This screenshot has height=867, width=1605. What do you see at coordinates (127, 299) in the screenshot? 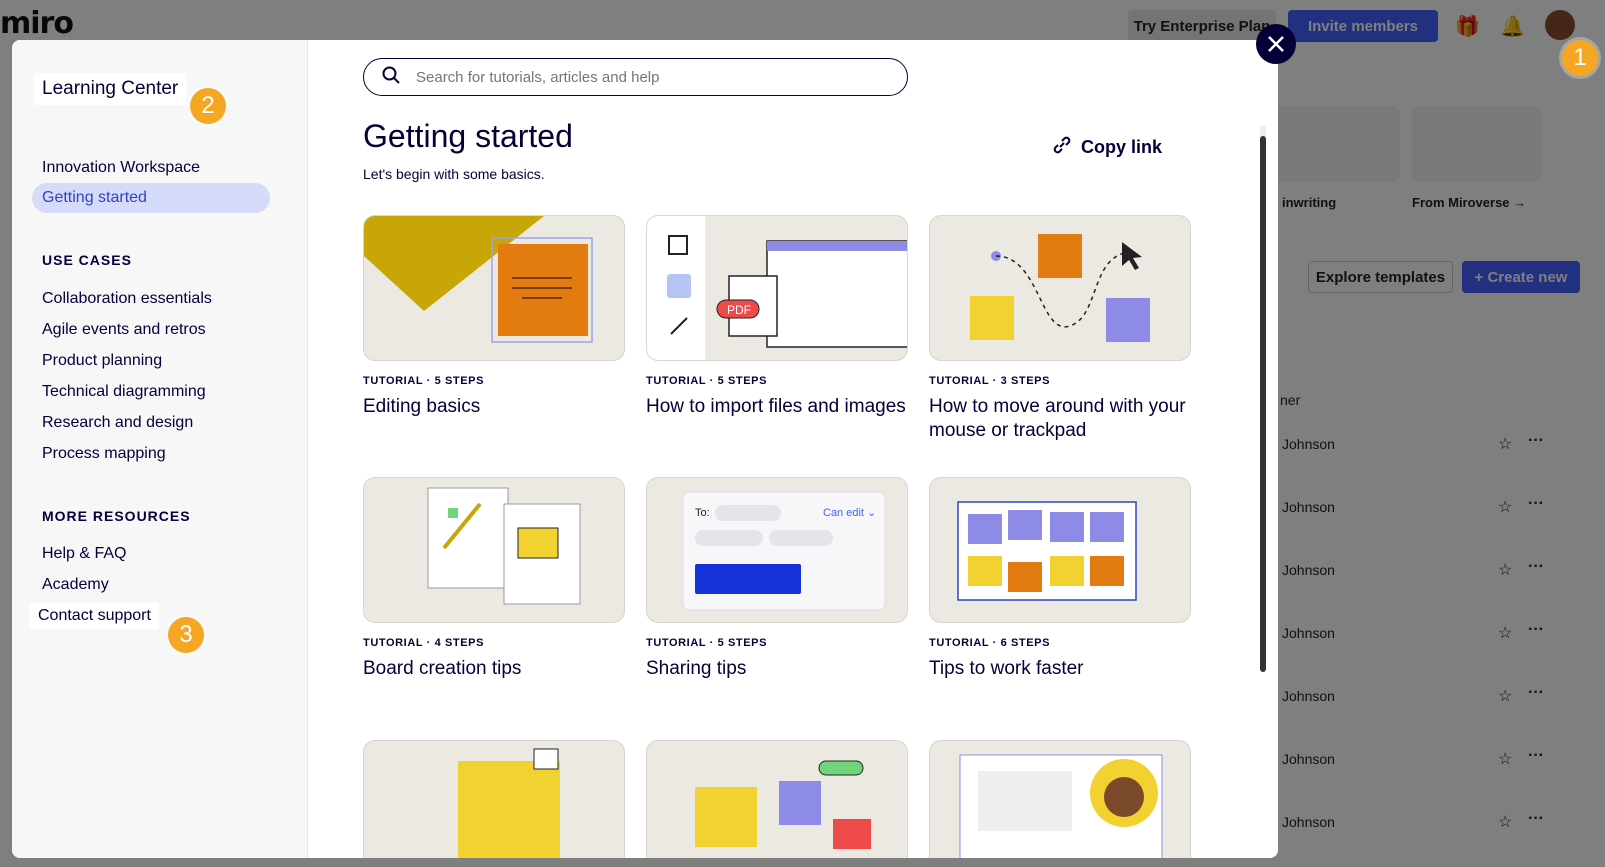
I see `sidebar-item-collaboration: Collaboration essentials` at bounding box center [127, 299].